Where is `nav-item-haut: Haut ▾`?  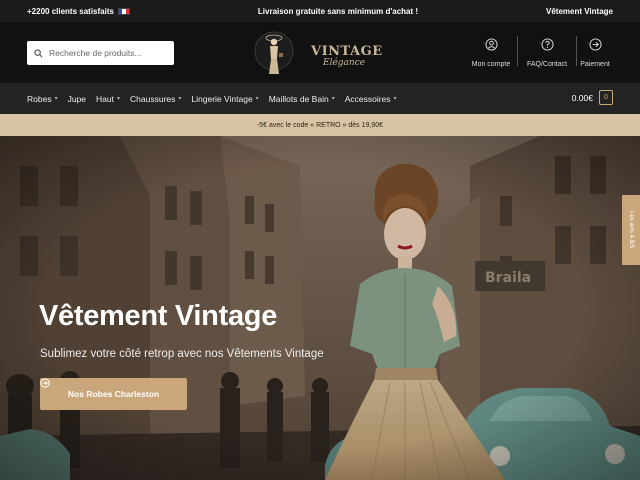 nav-item-haut: Haut ▾ is located at coordinates (108, 99).